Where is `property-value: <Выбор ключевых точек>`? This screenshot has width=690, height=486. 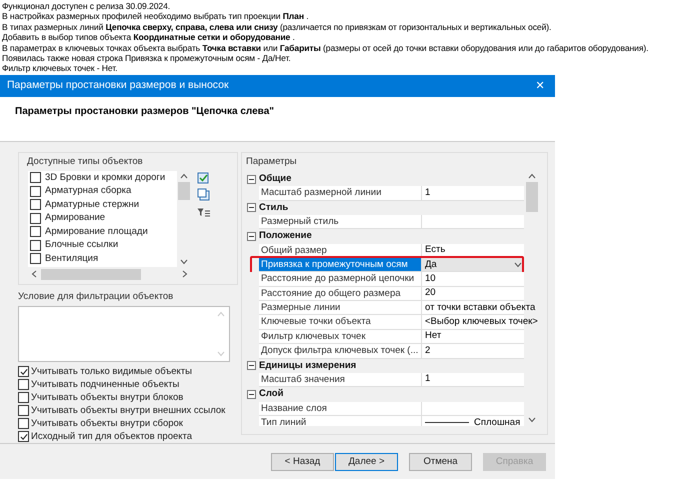
property-value: <Выбор ключевых точек> is located at coordinates (481, 322).